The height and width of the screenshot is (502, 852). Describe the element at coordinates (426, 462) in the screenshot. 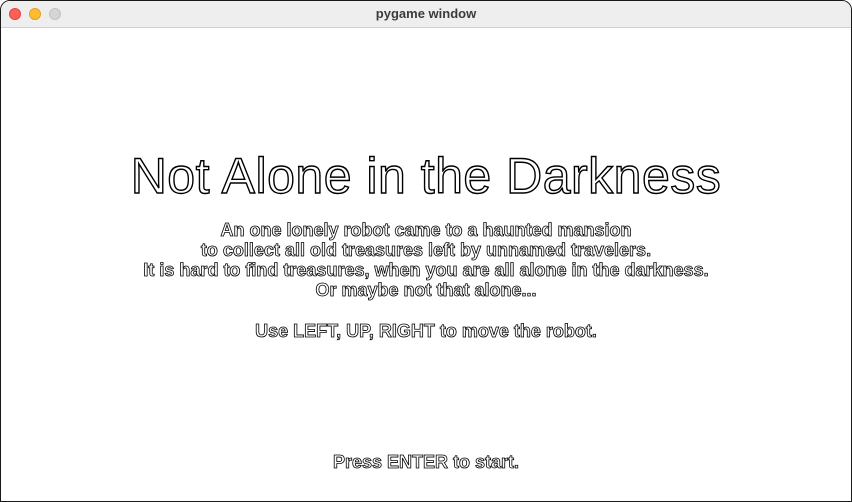

I see `start-prompt: Press ENTER to start.` at that location.